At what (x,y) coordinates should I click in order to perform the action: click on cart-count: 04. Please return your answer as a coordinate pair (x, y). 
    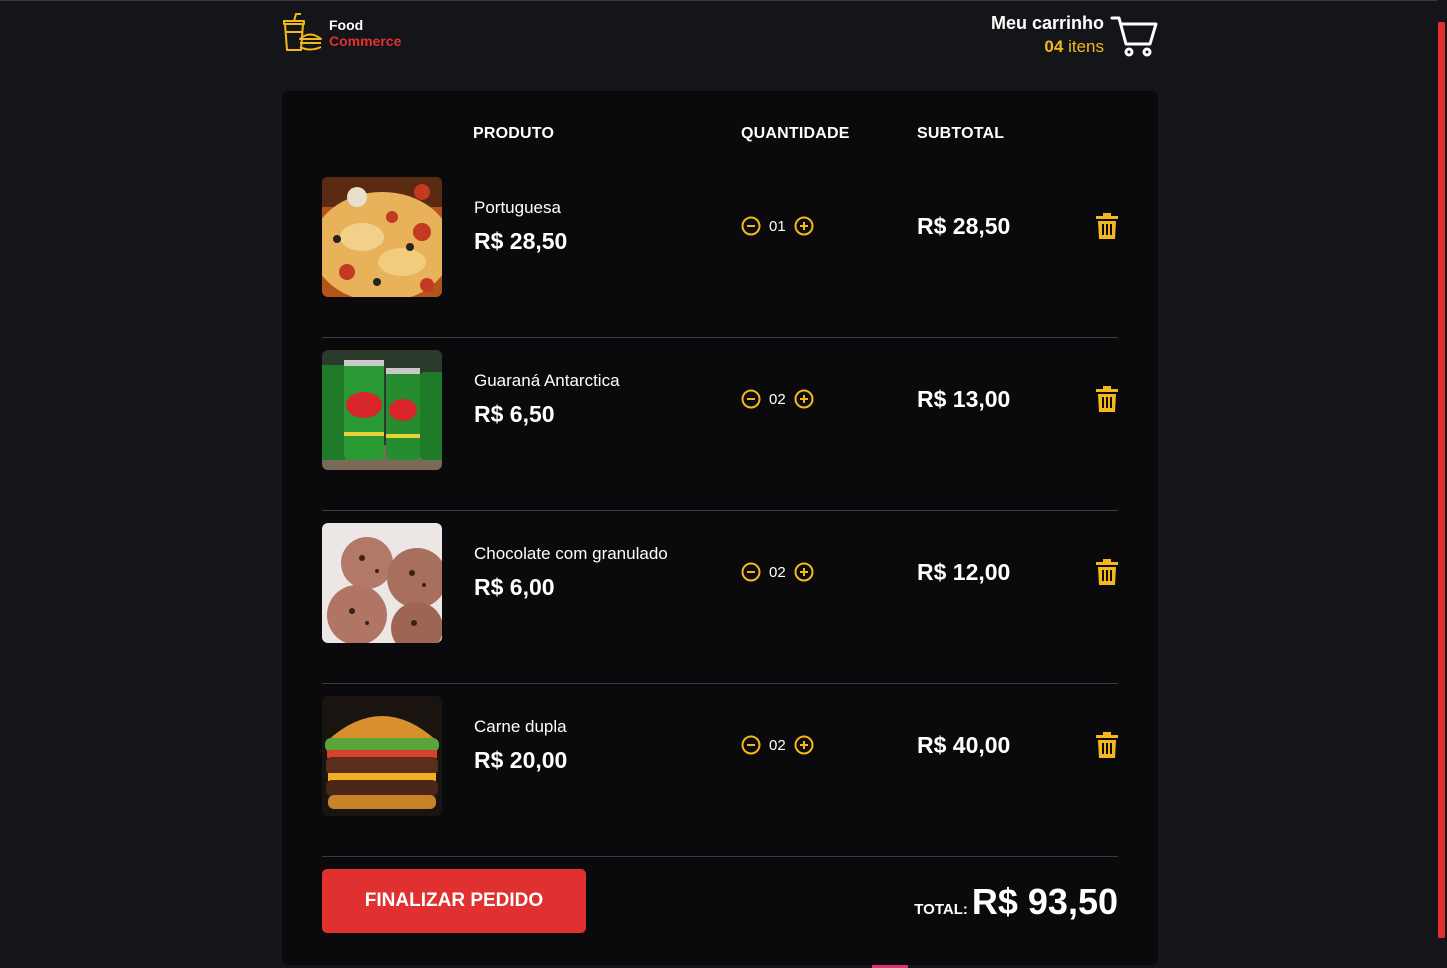
    Looking at the image, I should click on (1054, 46).